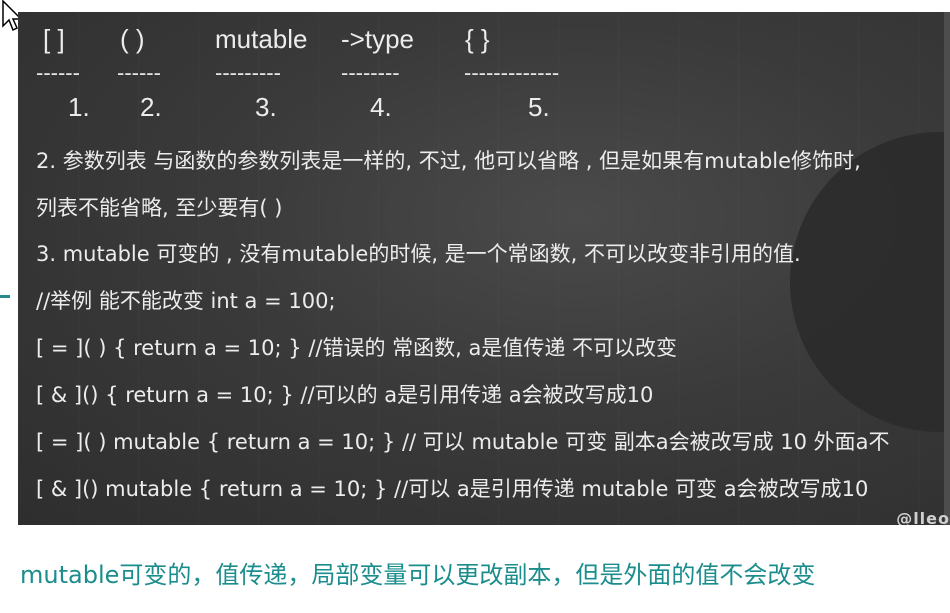 Image resolution: width=950 pixels, height=613 pixels. I want to click on syntax-capture: [ ], so click(54, 39).